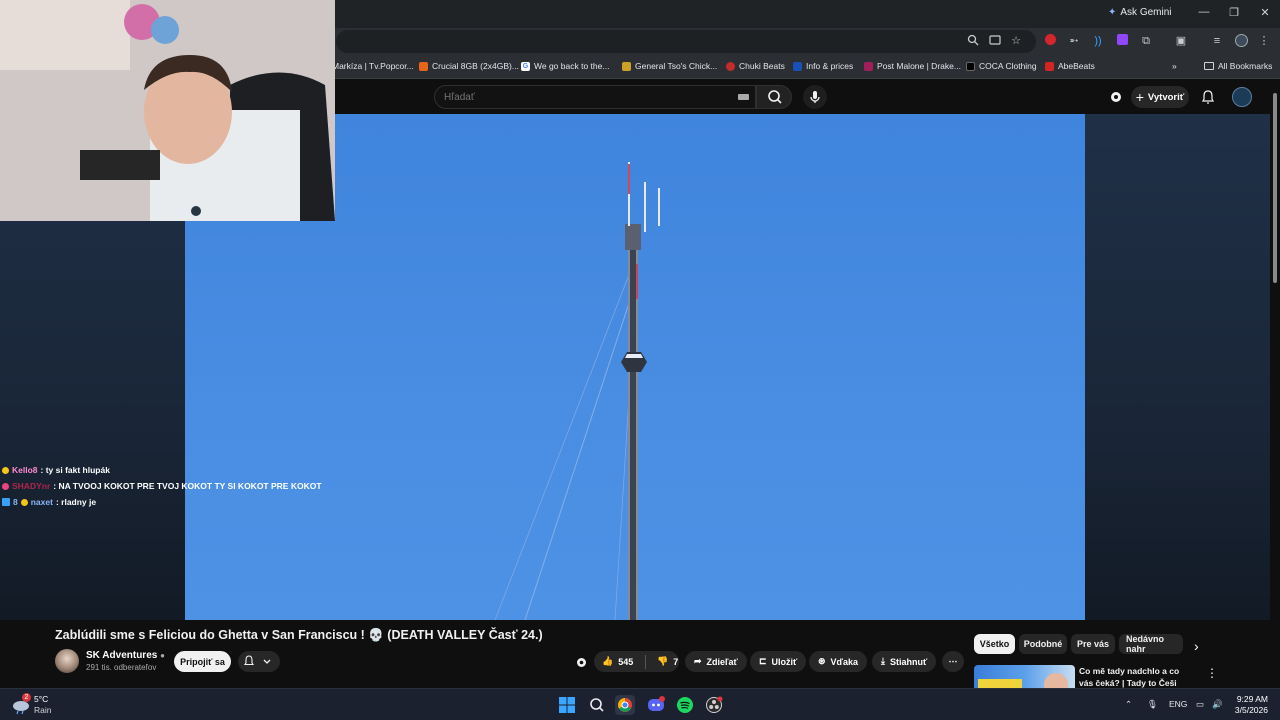  Describe the element at coordinates (15, 502) in the screenshot. I see `chat-sub-months: 8` at that location.